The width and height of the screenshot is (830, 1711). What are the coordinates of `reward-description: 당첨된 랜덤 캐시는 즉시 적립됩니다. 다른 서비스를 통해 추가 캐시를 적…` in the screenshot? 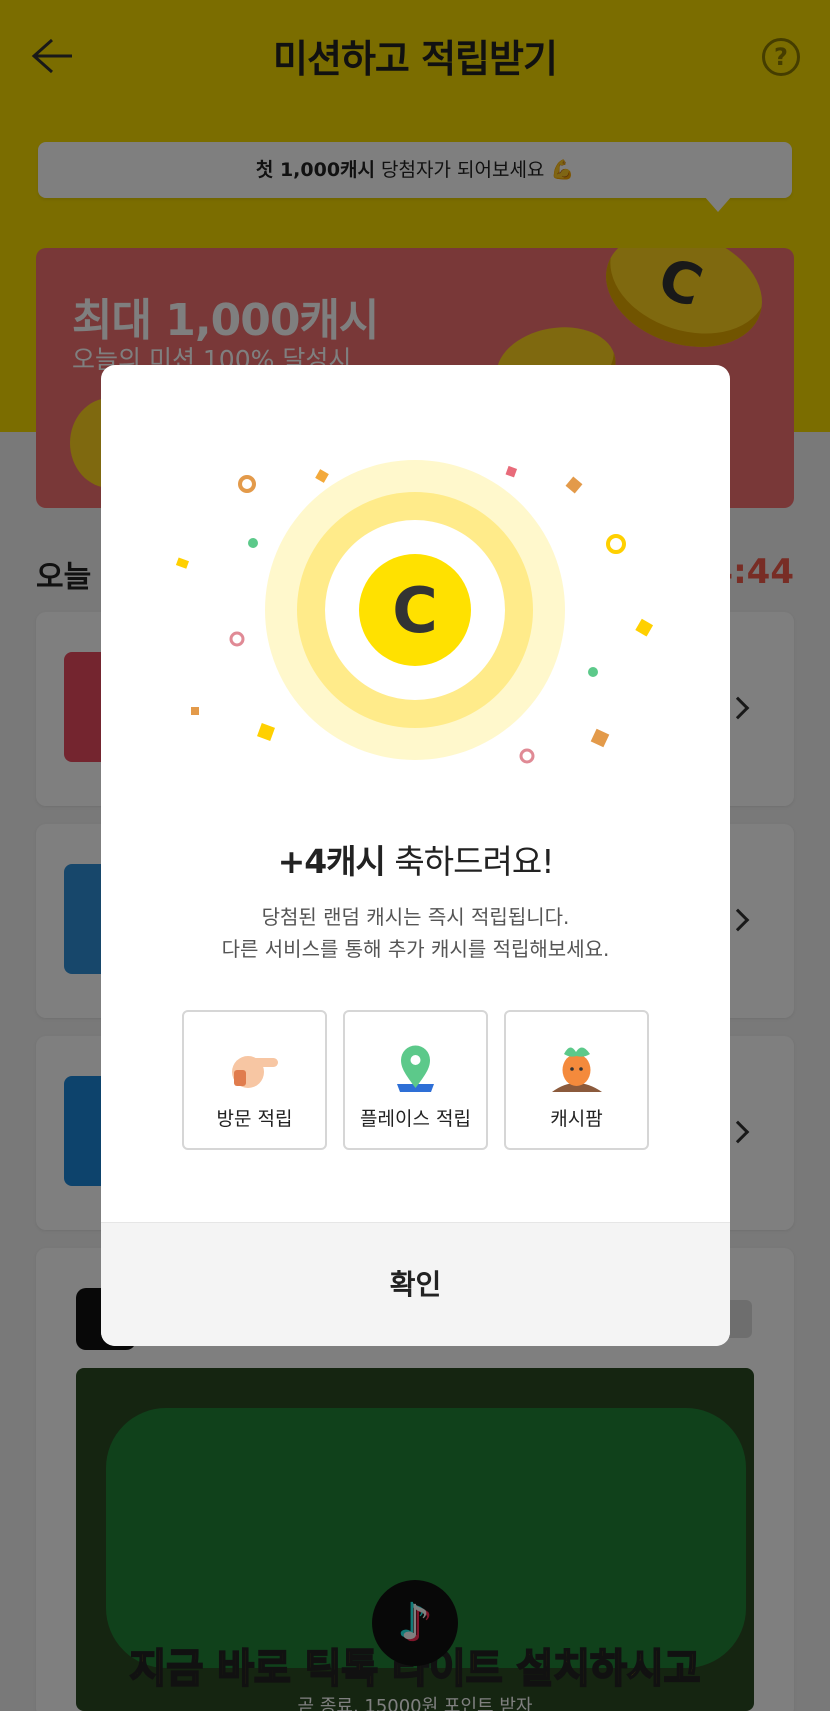 It's located at (415, 933).